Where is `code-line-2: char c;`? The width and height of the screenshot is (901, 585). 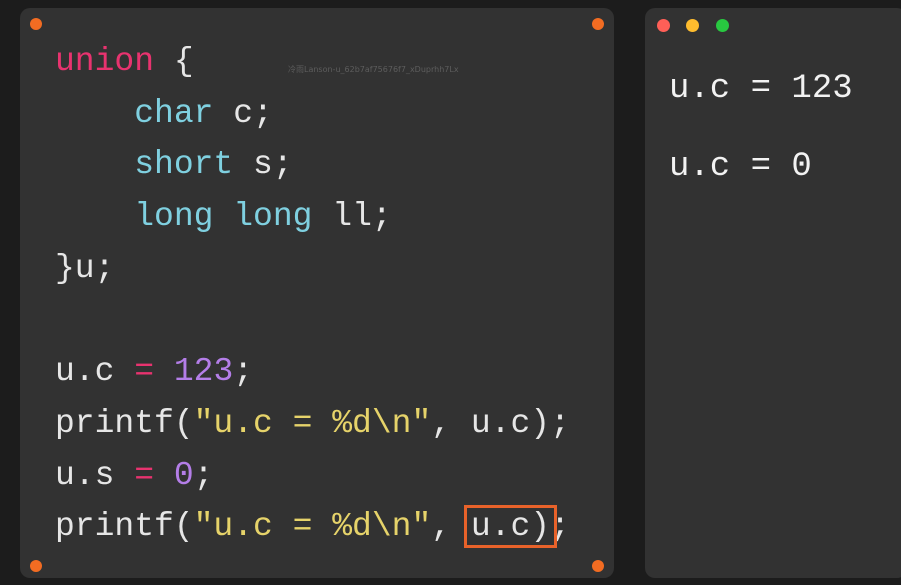 code-line-2: char c; is located at coordinates (203, 113).